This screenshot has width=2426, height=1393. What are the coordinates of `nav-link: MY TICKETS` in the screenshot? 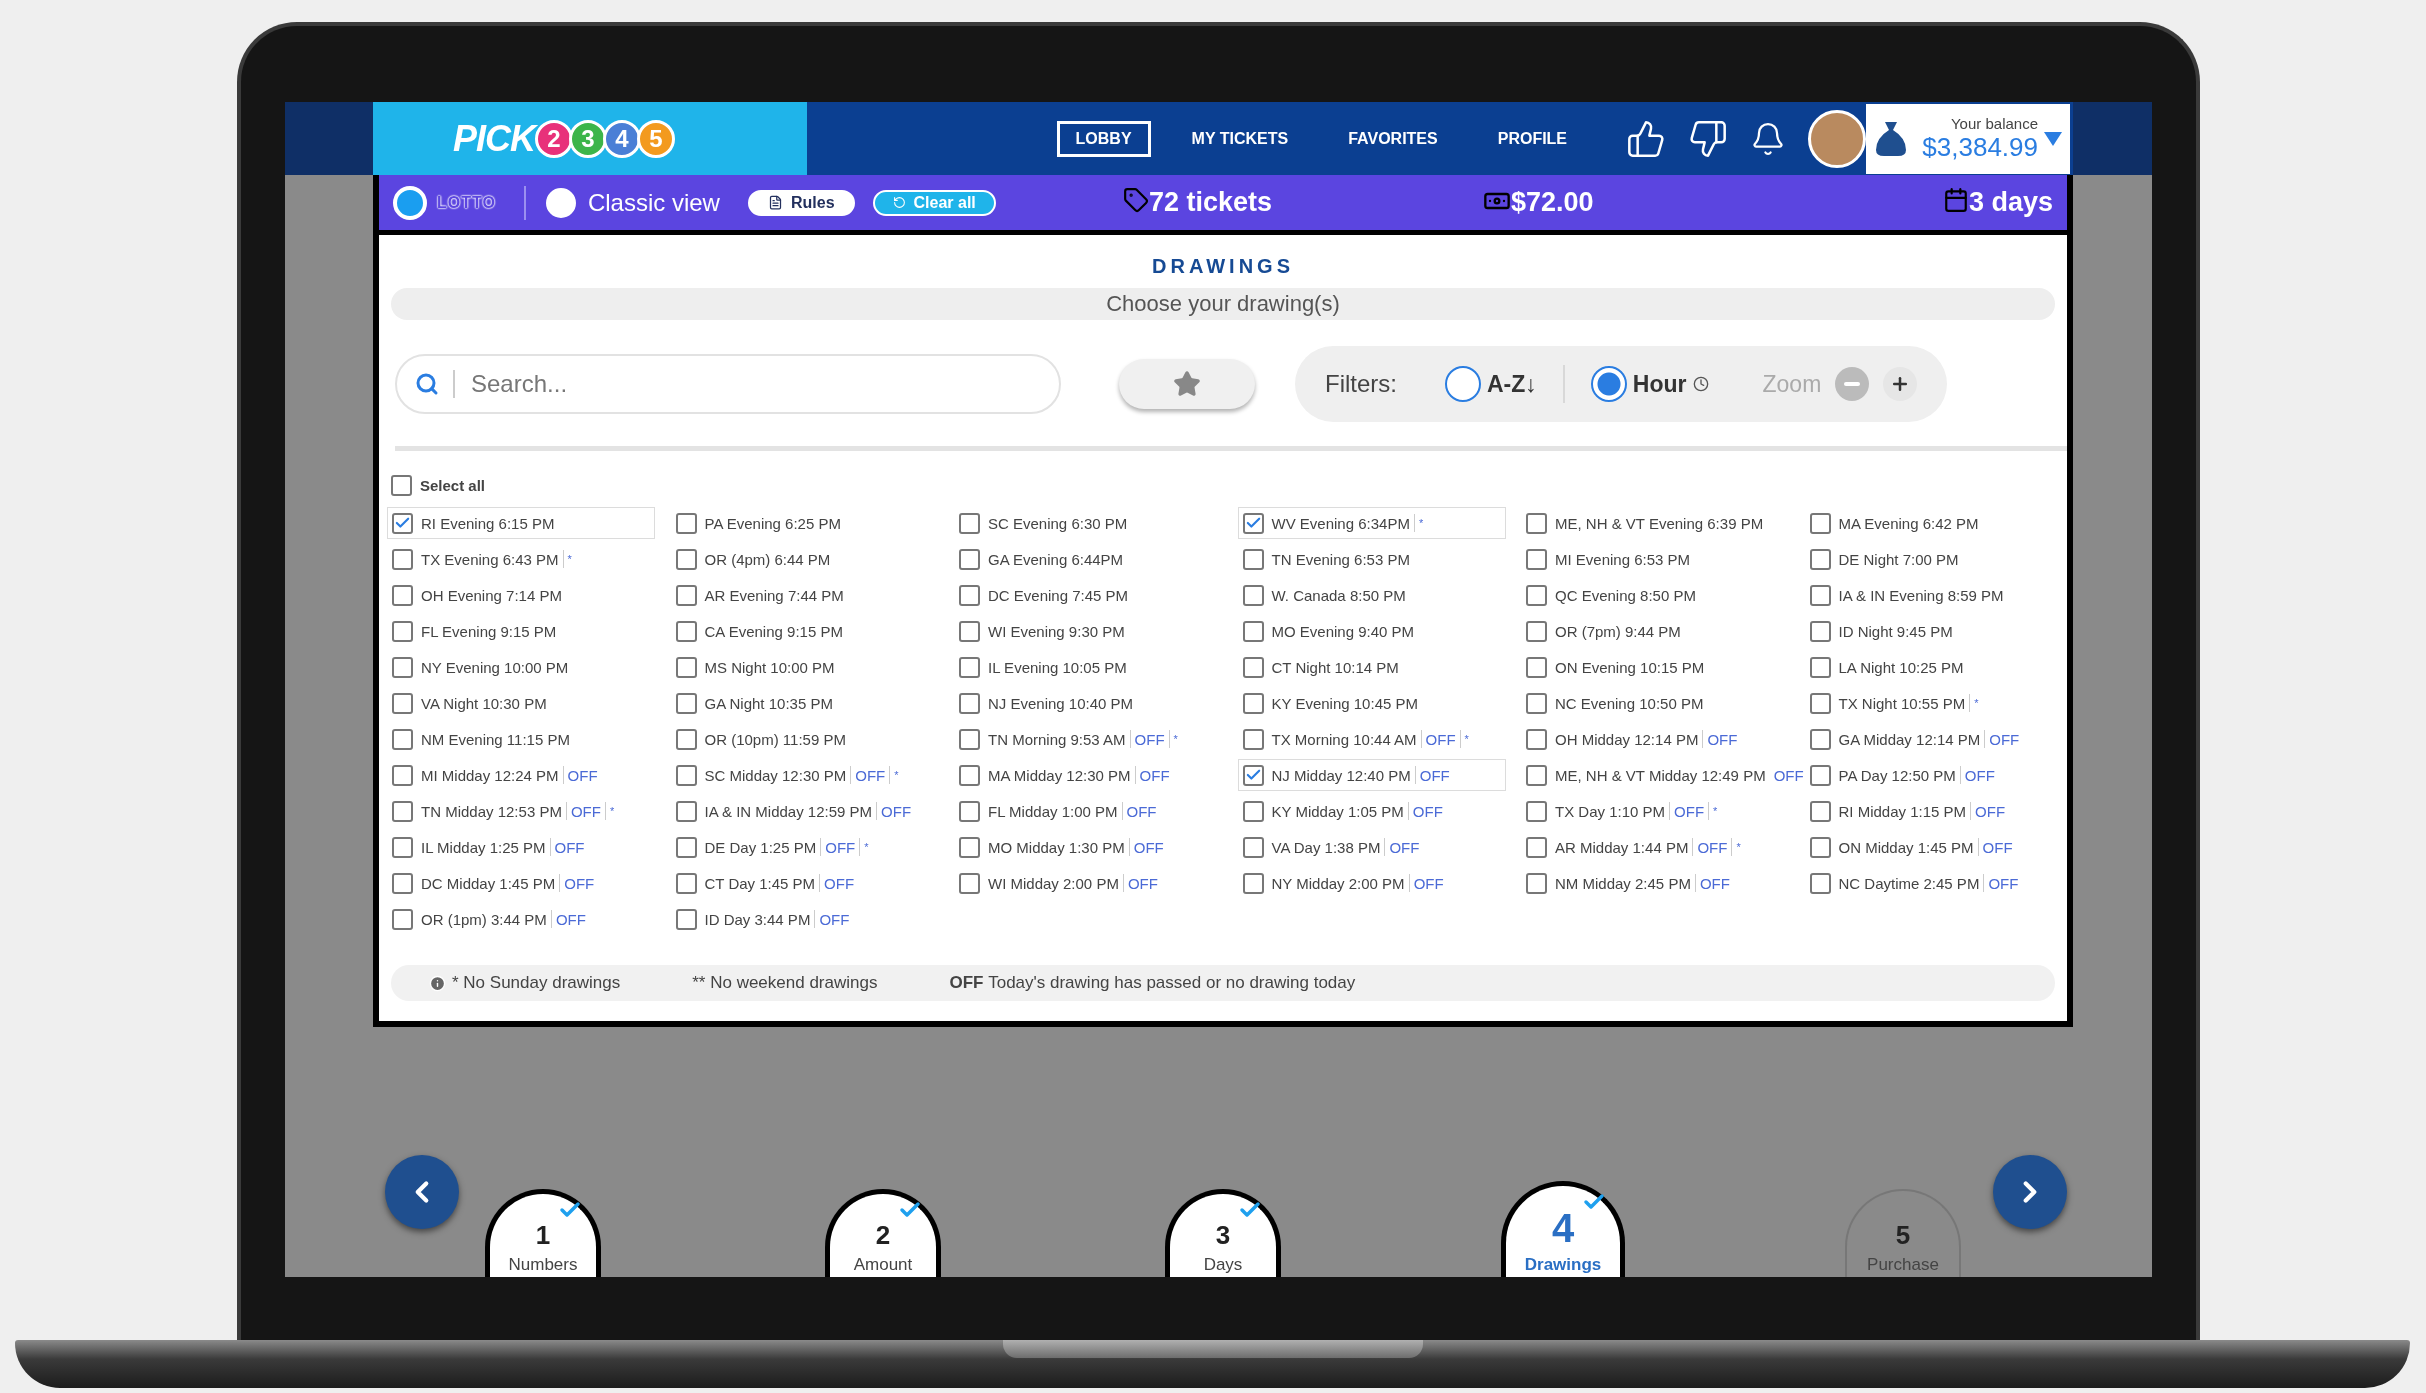 It's located at (1240, 138).